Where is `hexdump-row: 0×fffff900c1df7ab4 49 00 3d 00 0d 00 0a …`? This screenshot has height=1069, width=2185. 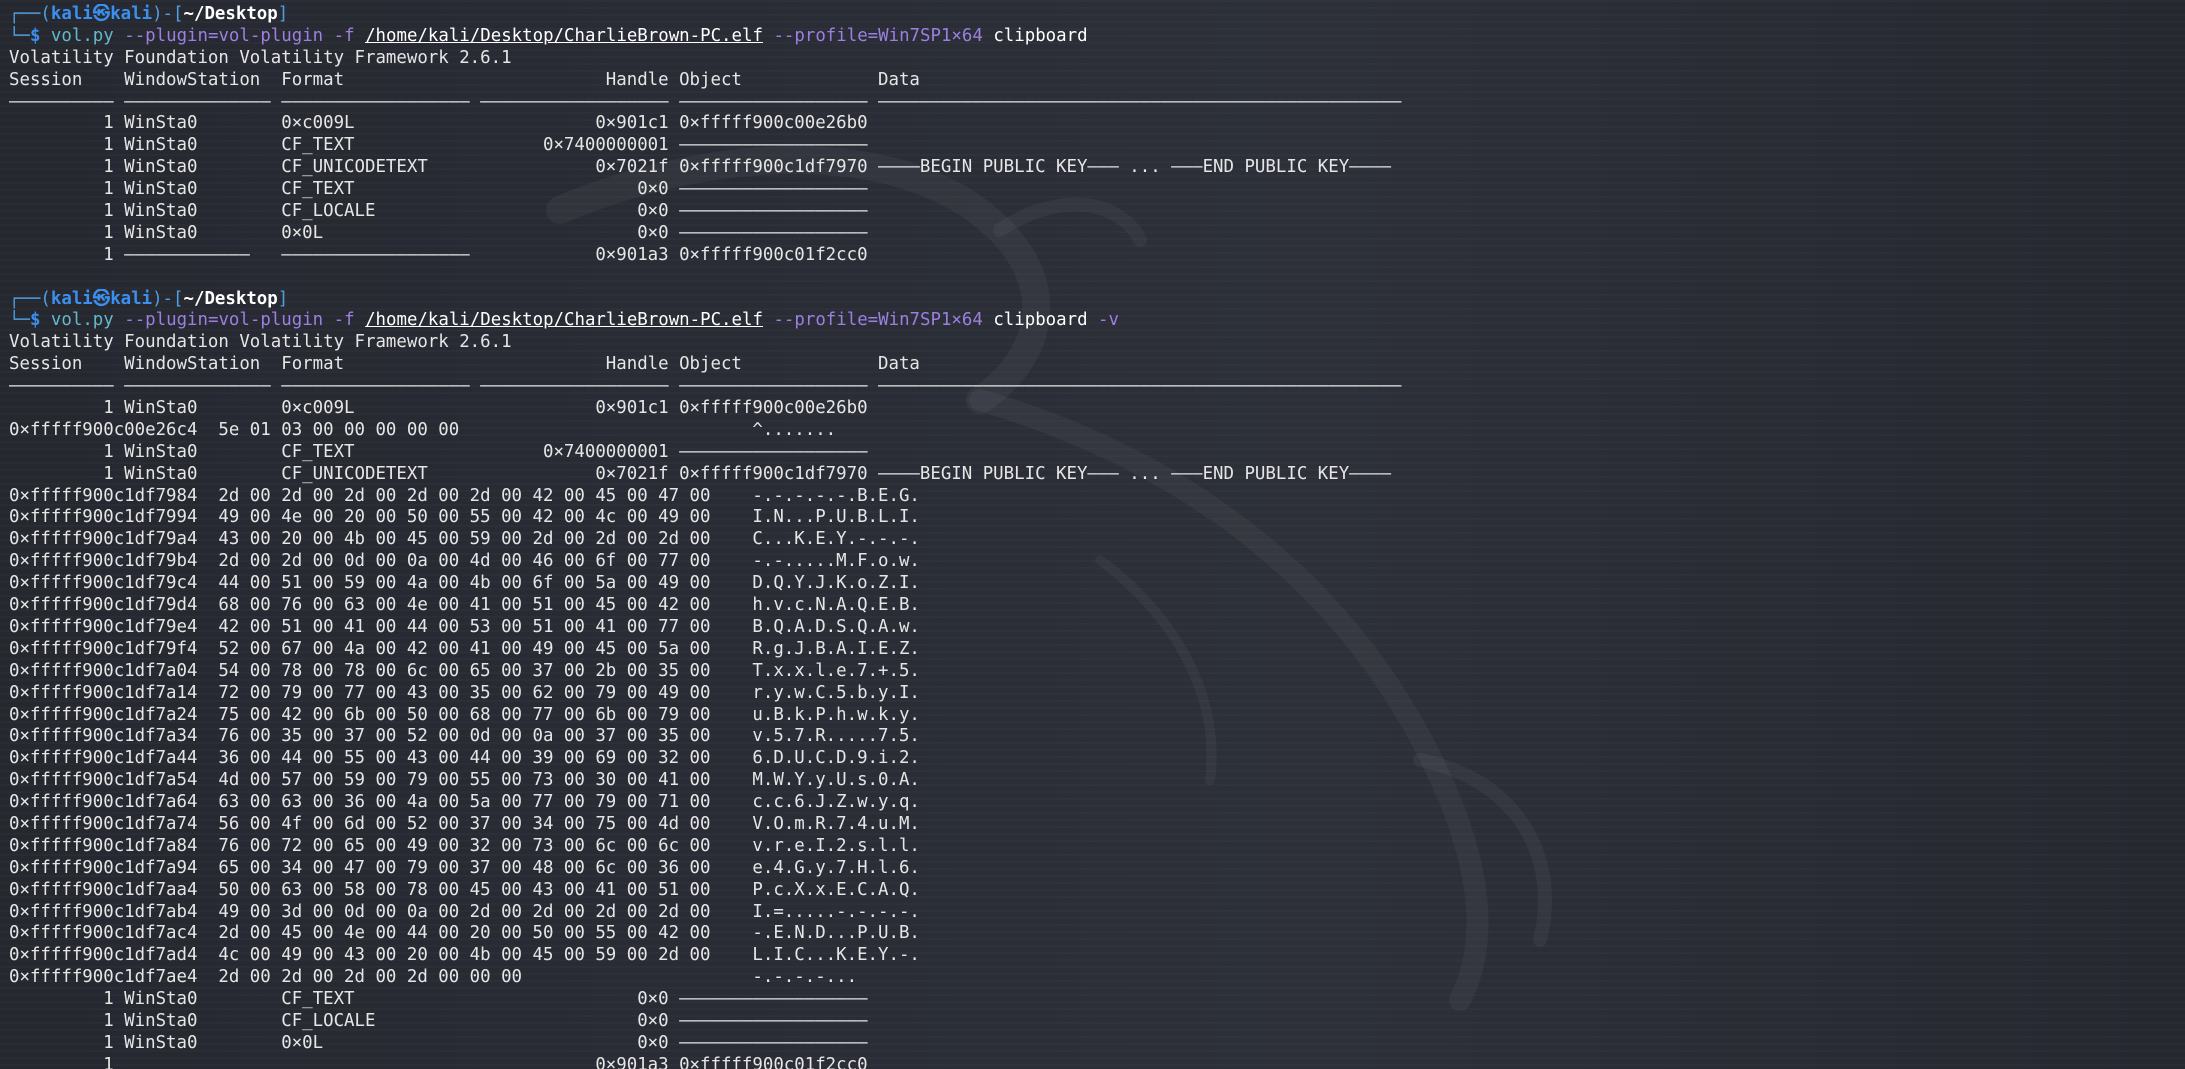 hexdump-row: 0×fffff900c1df7ab4 49 00 3d 00 0d 00 0a … is located at coordinates (464, 911).